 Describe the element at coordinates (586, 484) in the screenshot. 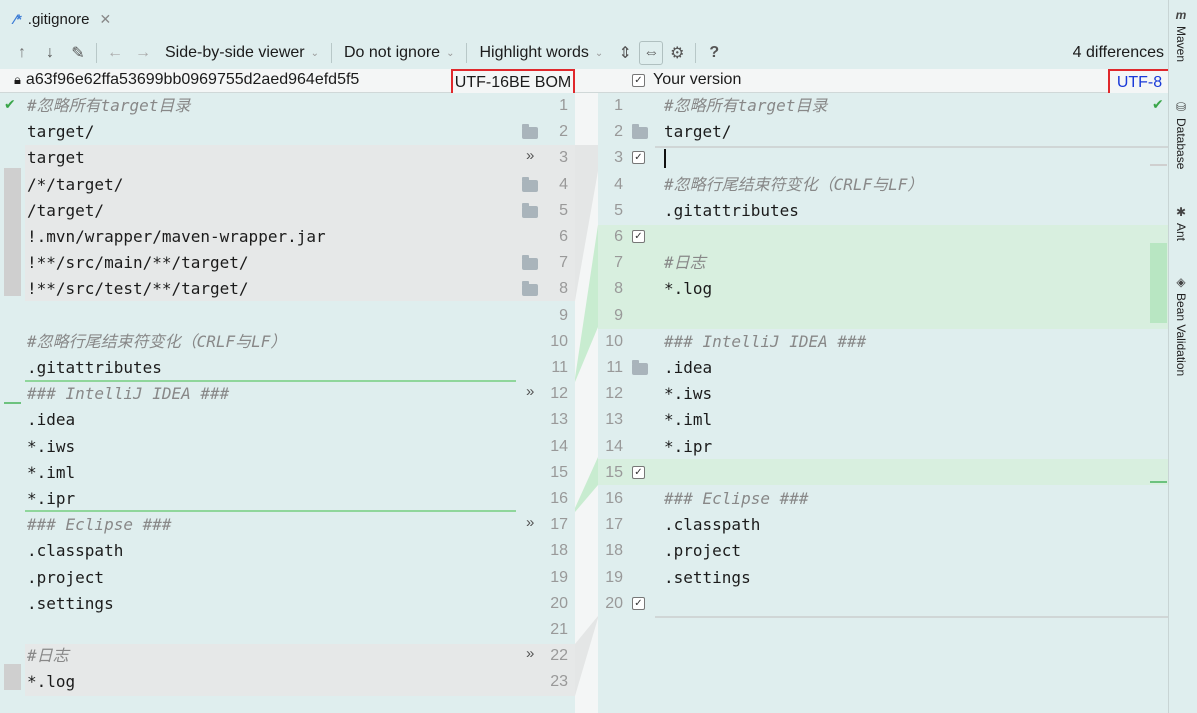

I see `connector-insert` at that location.